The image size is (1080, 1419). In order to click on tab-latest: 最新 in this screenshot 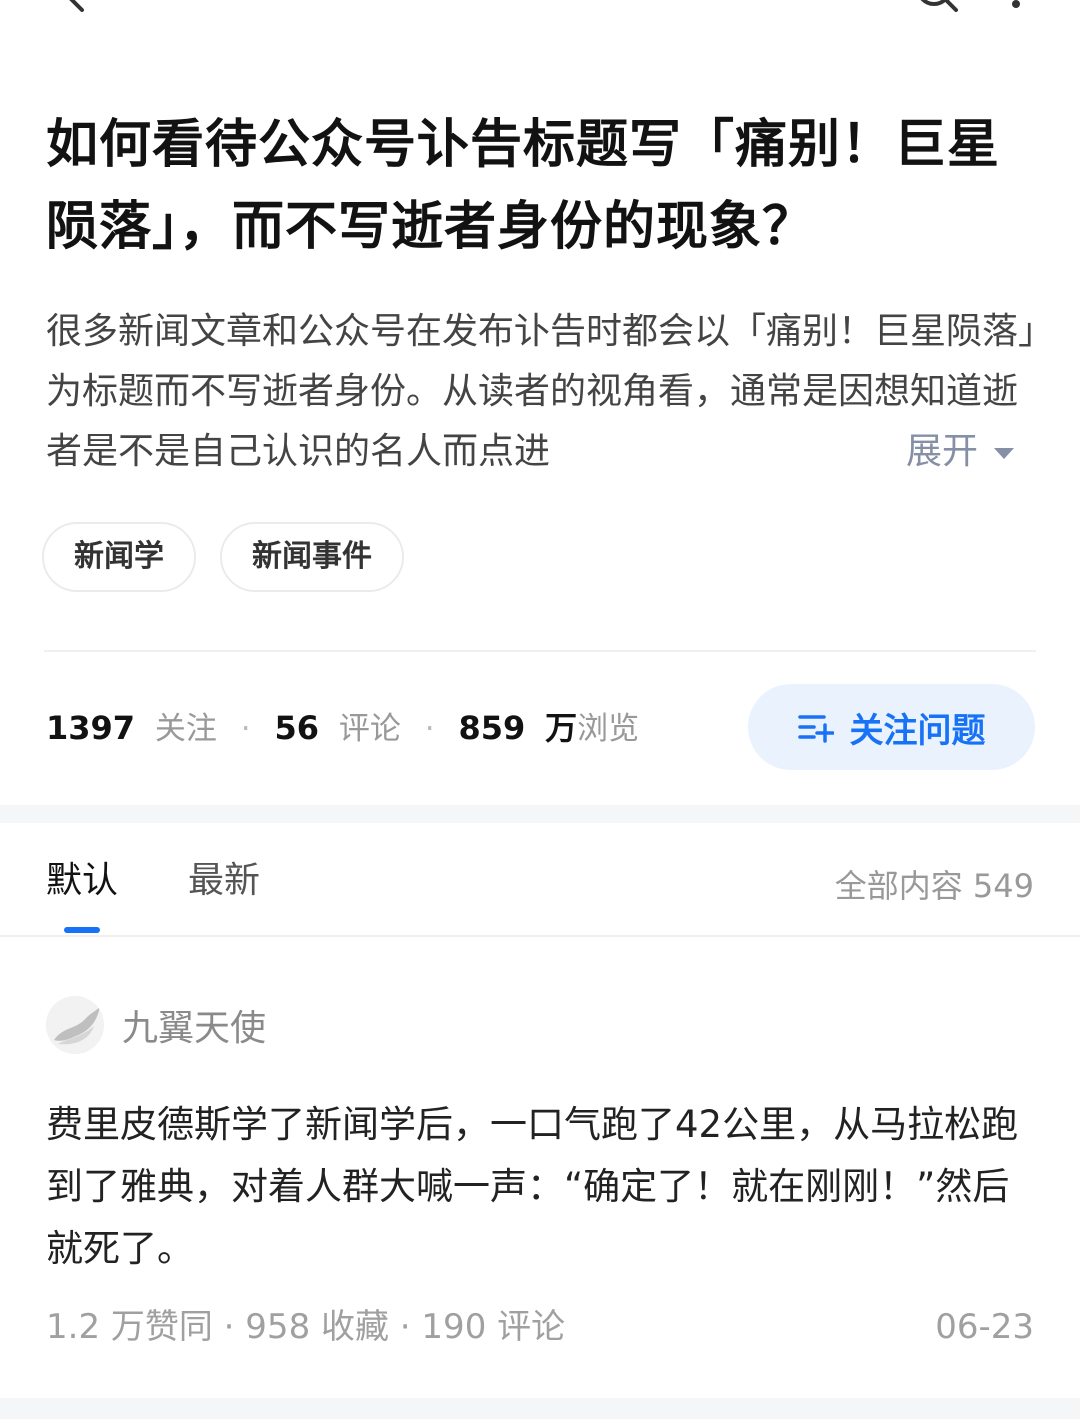, I will do `click(224, 881)`.